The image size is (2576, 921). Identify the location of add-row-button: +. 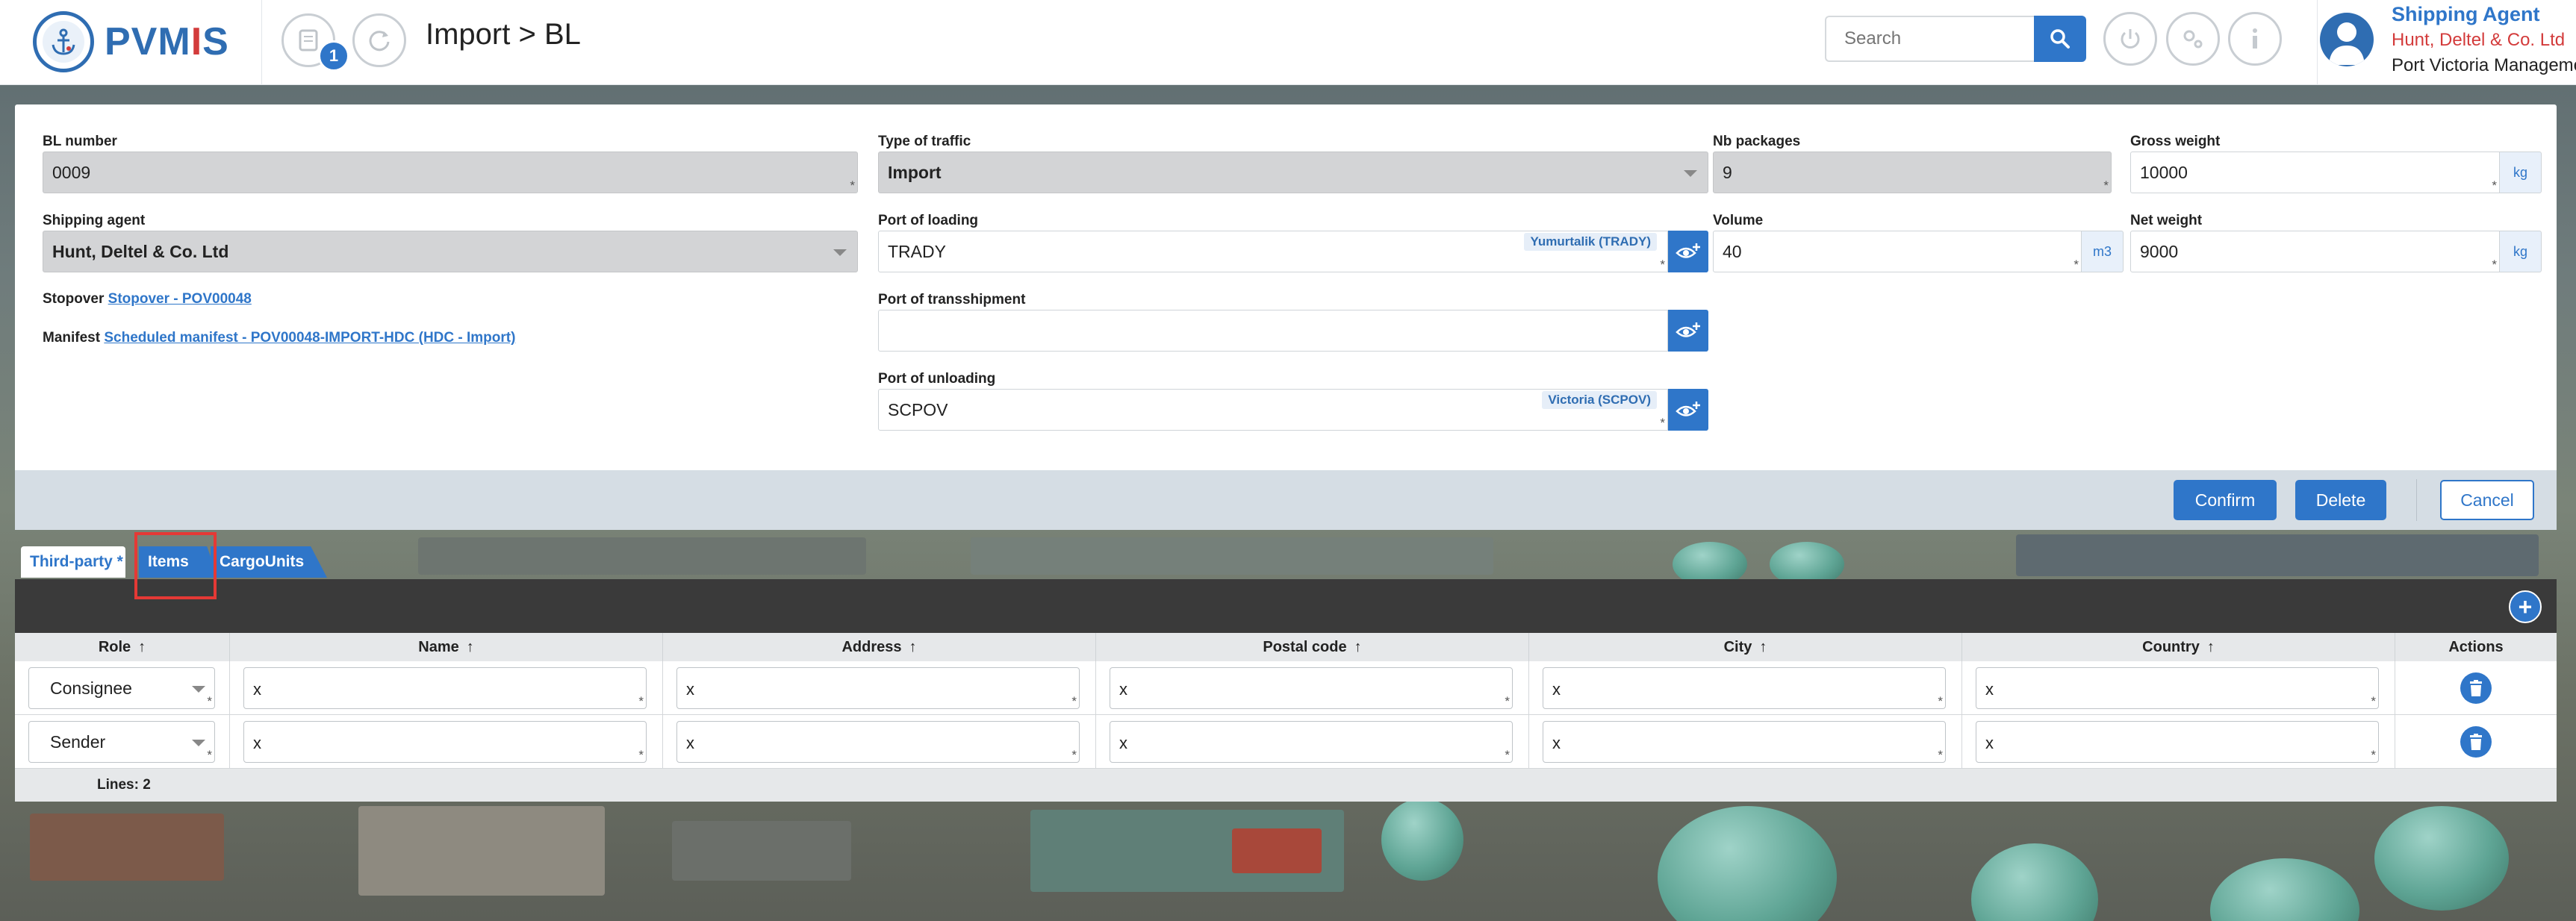
(2525, 606).